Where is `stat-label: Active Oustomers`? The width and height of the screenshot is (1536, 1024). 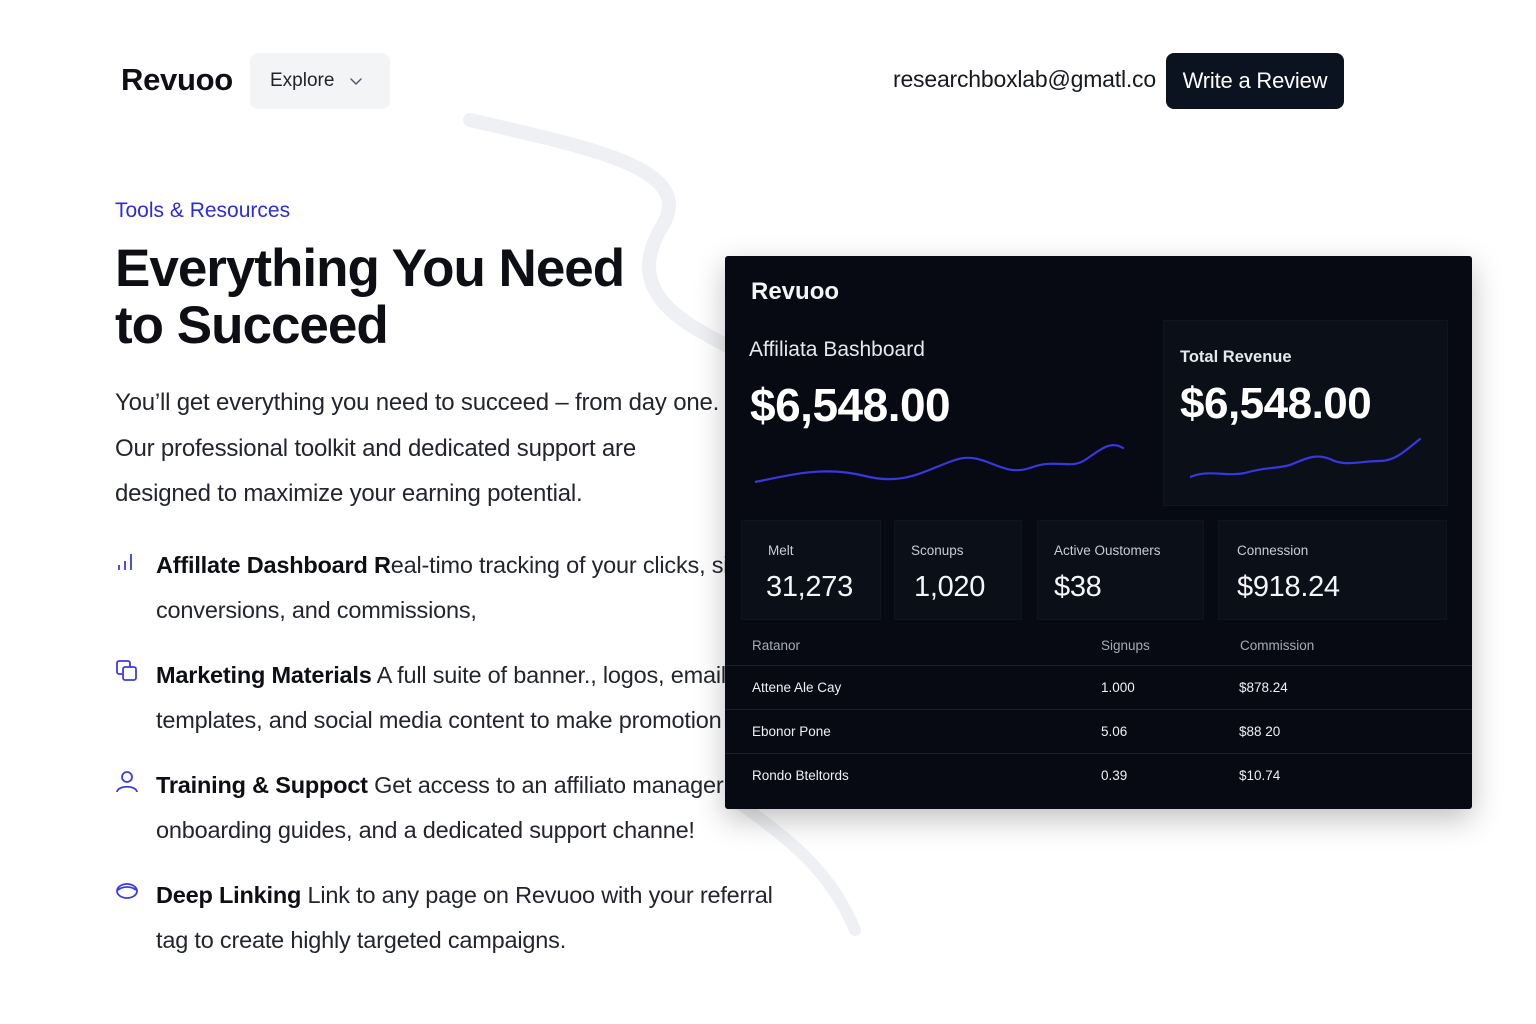 stat-label: Active Oustomers is located at coordinates (1107, 550).